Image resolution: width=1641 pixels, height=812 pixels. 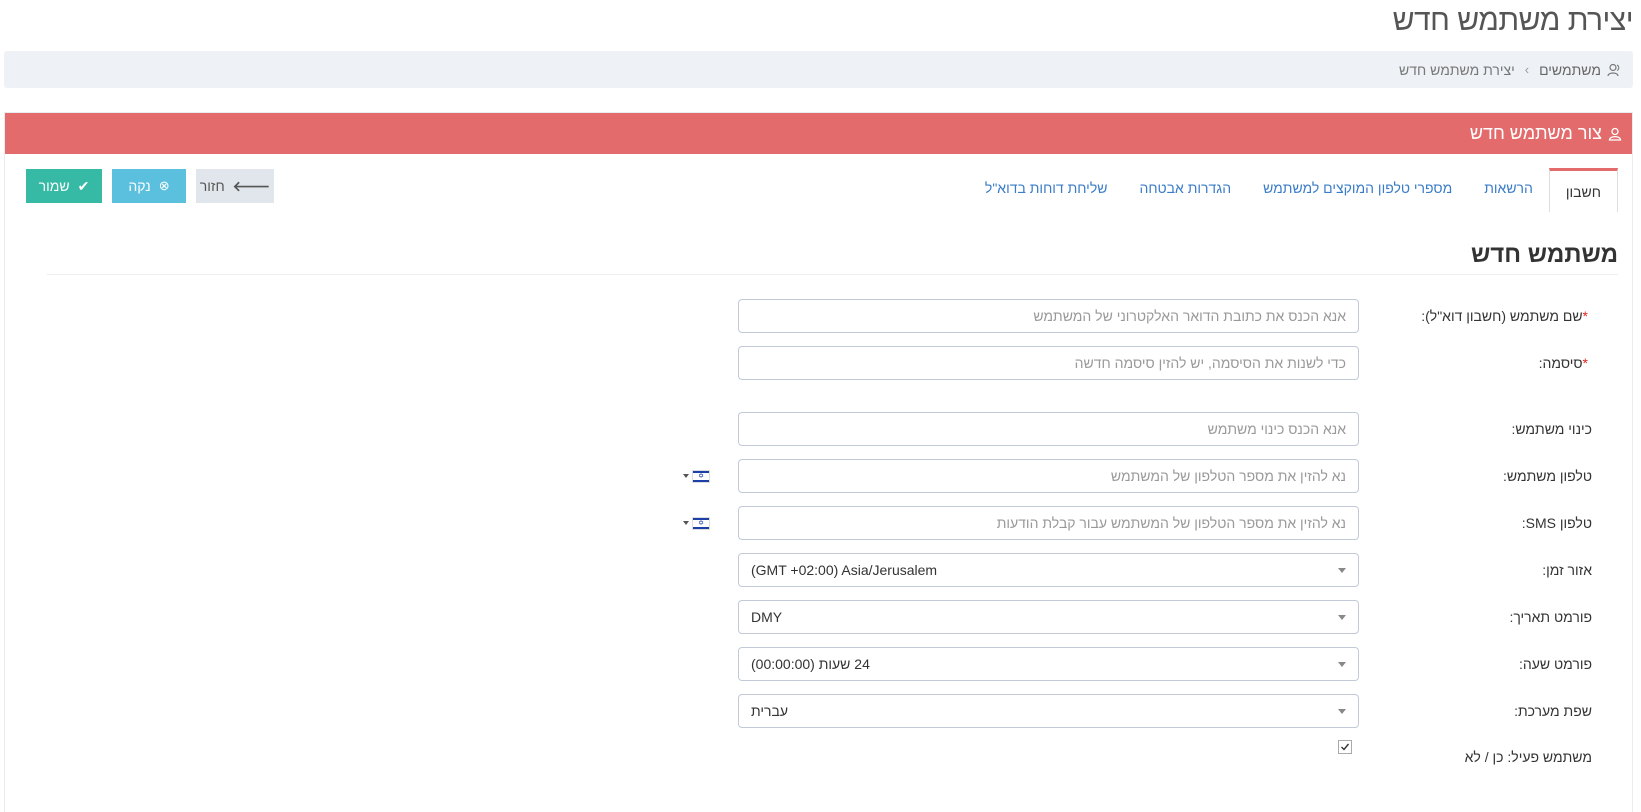 What do you see at coordinates (1556, 523) in the screenshot?
I see `sms-label: טלפון SMS:` at bounding box center [1556, 523].